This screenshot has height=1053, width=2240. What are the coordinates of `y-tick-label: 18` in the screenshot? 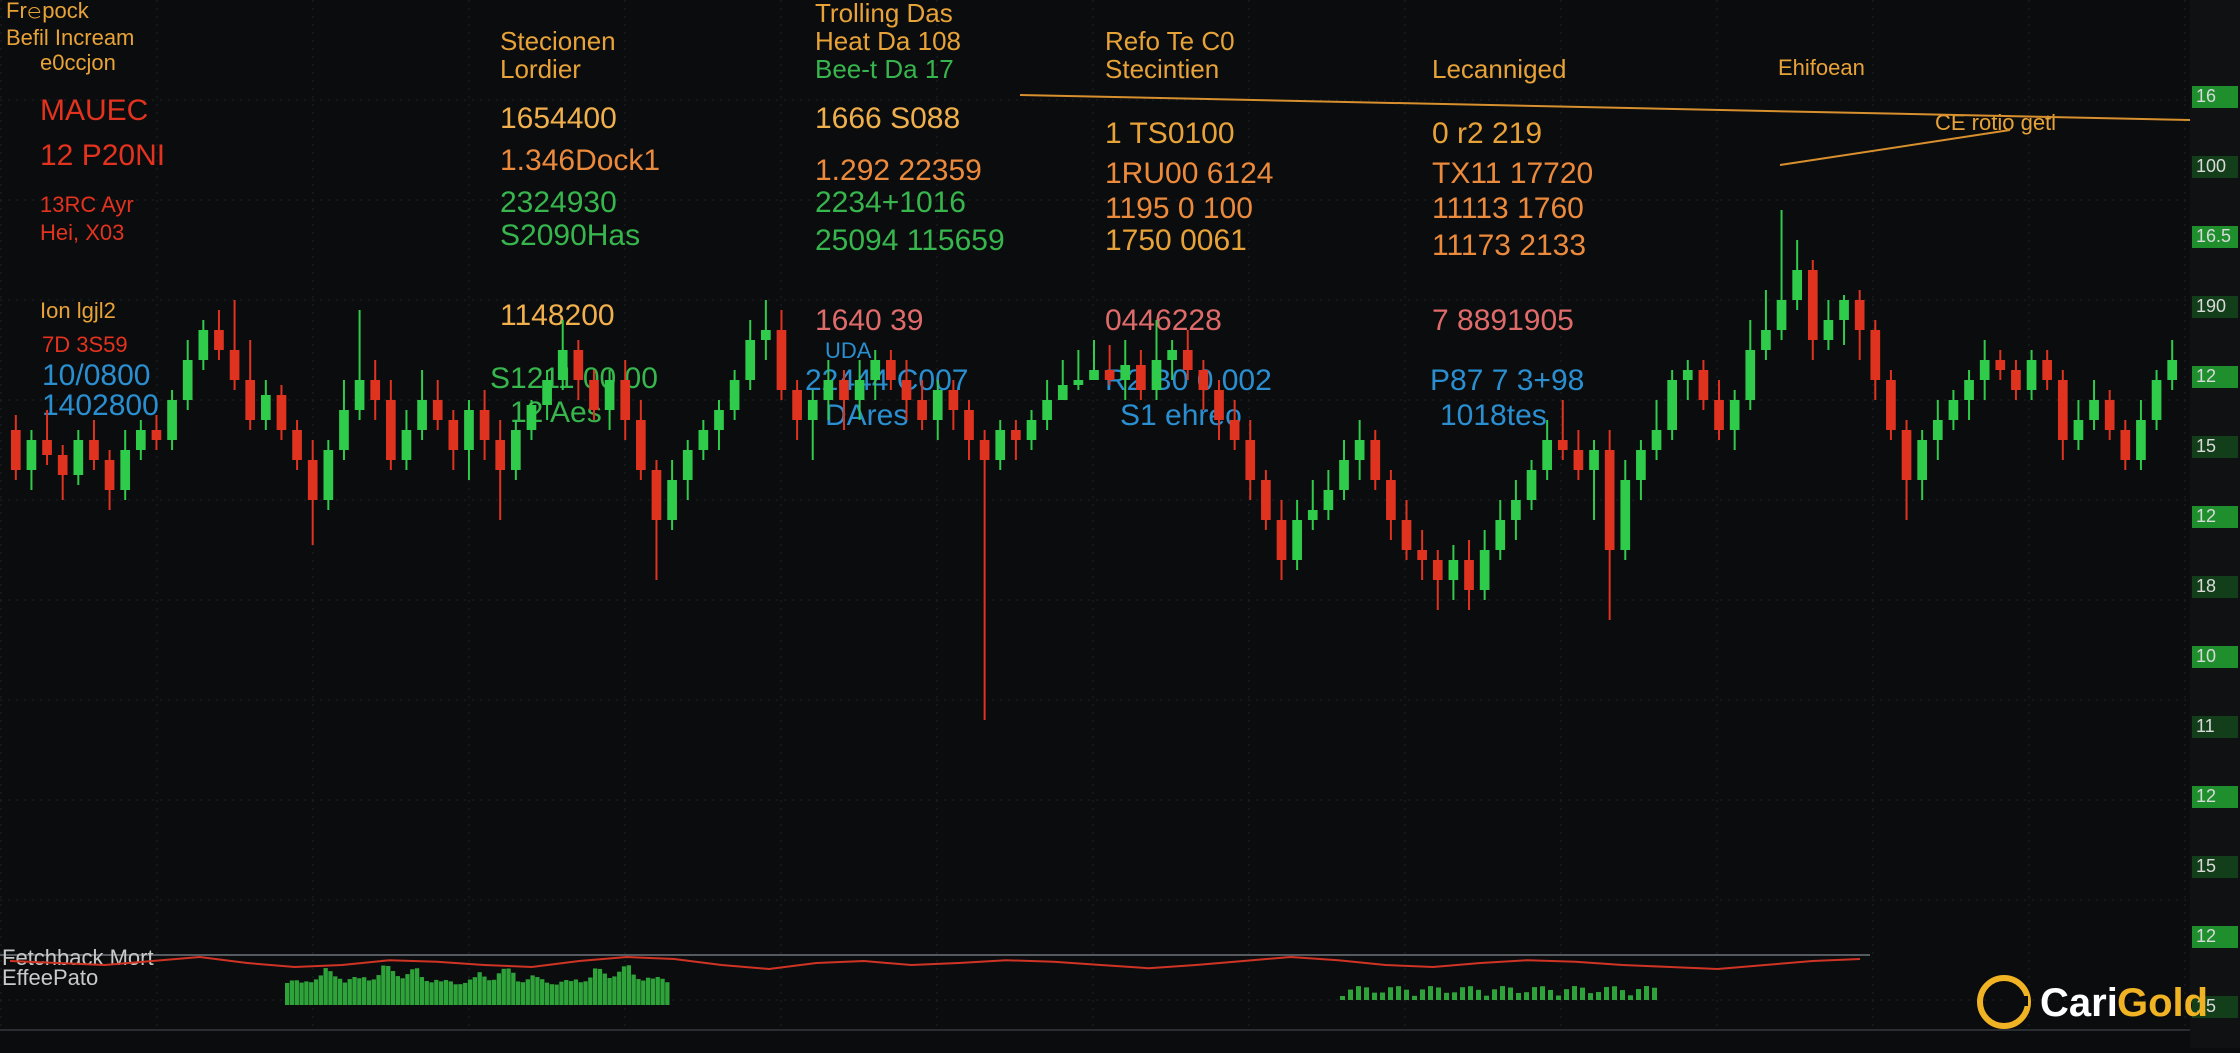 It's located at (2206, 586).